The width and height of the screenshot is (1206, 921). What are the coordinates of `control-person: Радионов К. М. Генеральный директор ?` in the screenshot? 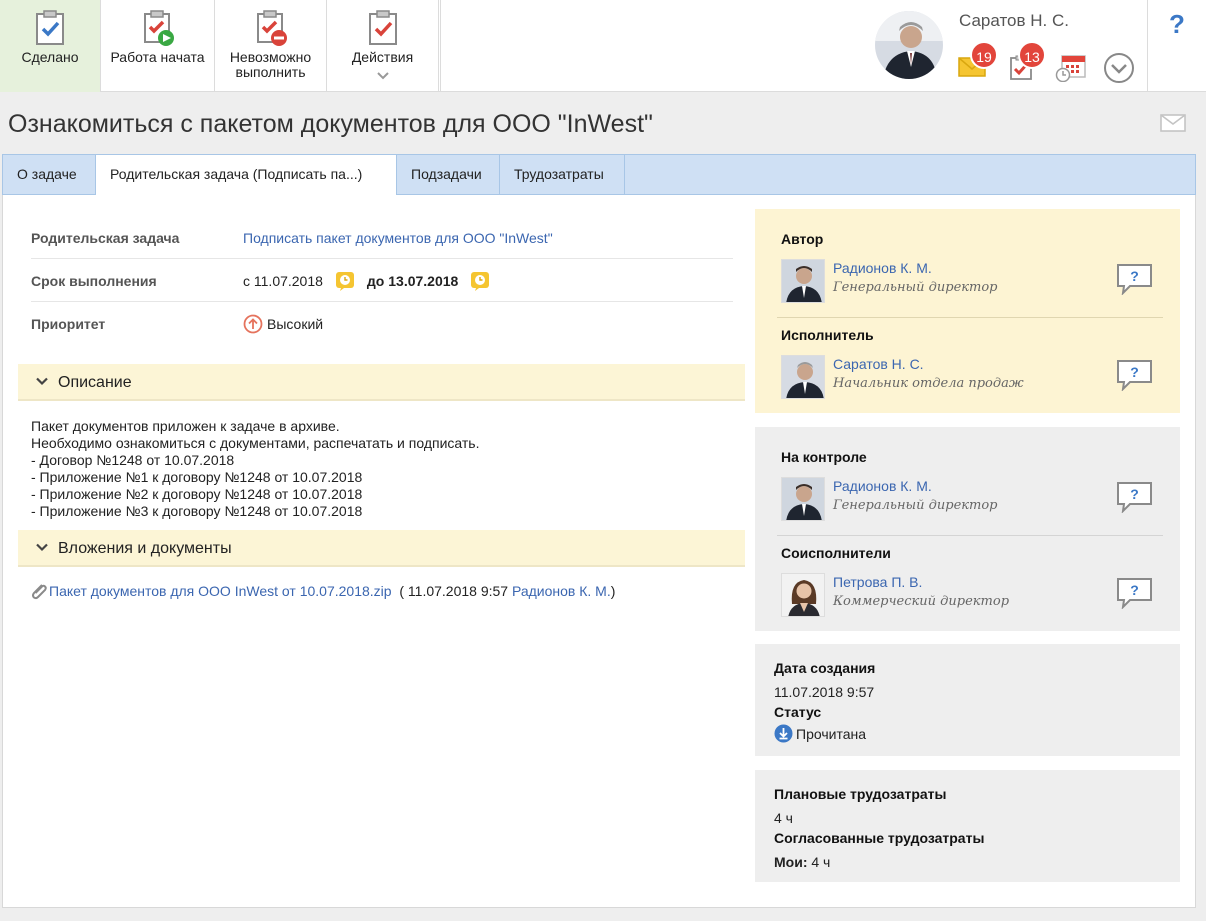 It's located at (972, 499).